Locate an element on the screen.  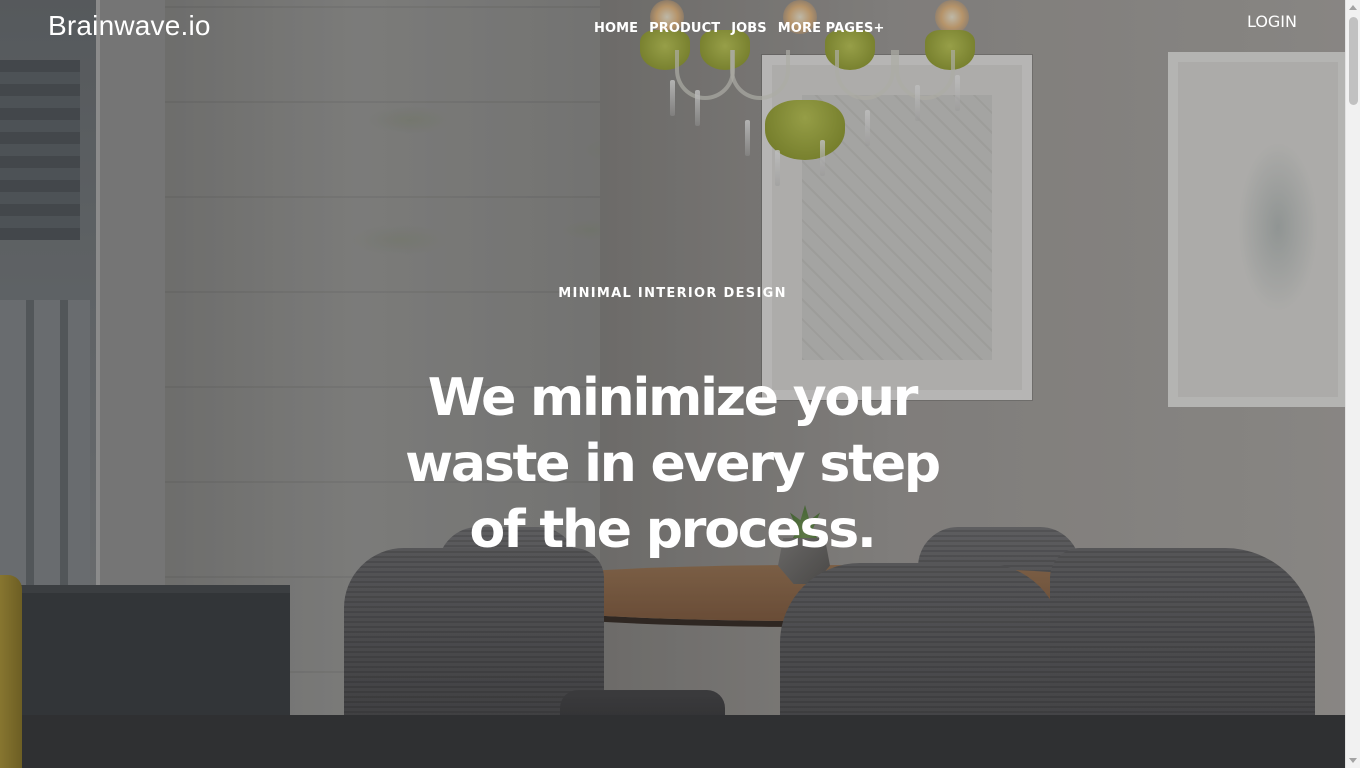
hero-eyebrow: MINIMAL INTERIOR DESIGN is located at coordinates (672, 293).